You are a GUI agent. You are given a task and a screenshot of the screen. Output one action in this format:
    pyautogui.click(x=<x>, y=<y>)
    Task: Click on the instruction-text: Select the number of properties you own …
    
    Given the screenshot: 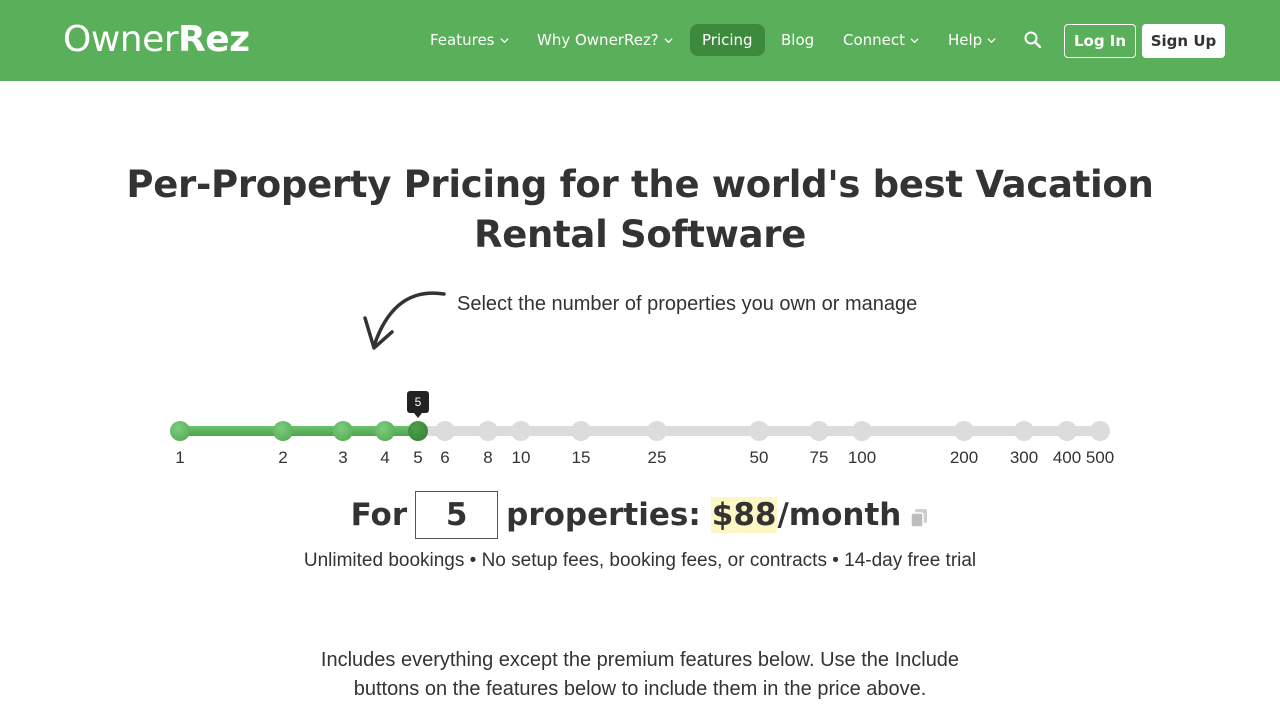 What is the action you would take?
    pyautogui.click(x=687, y=304)
    